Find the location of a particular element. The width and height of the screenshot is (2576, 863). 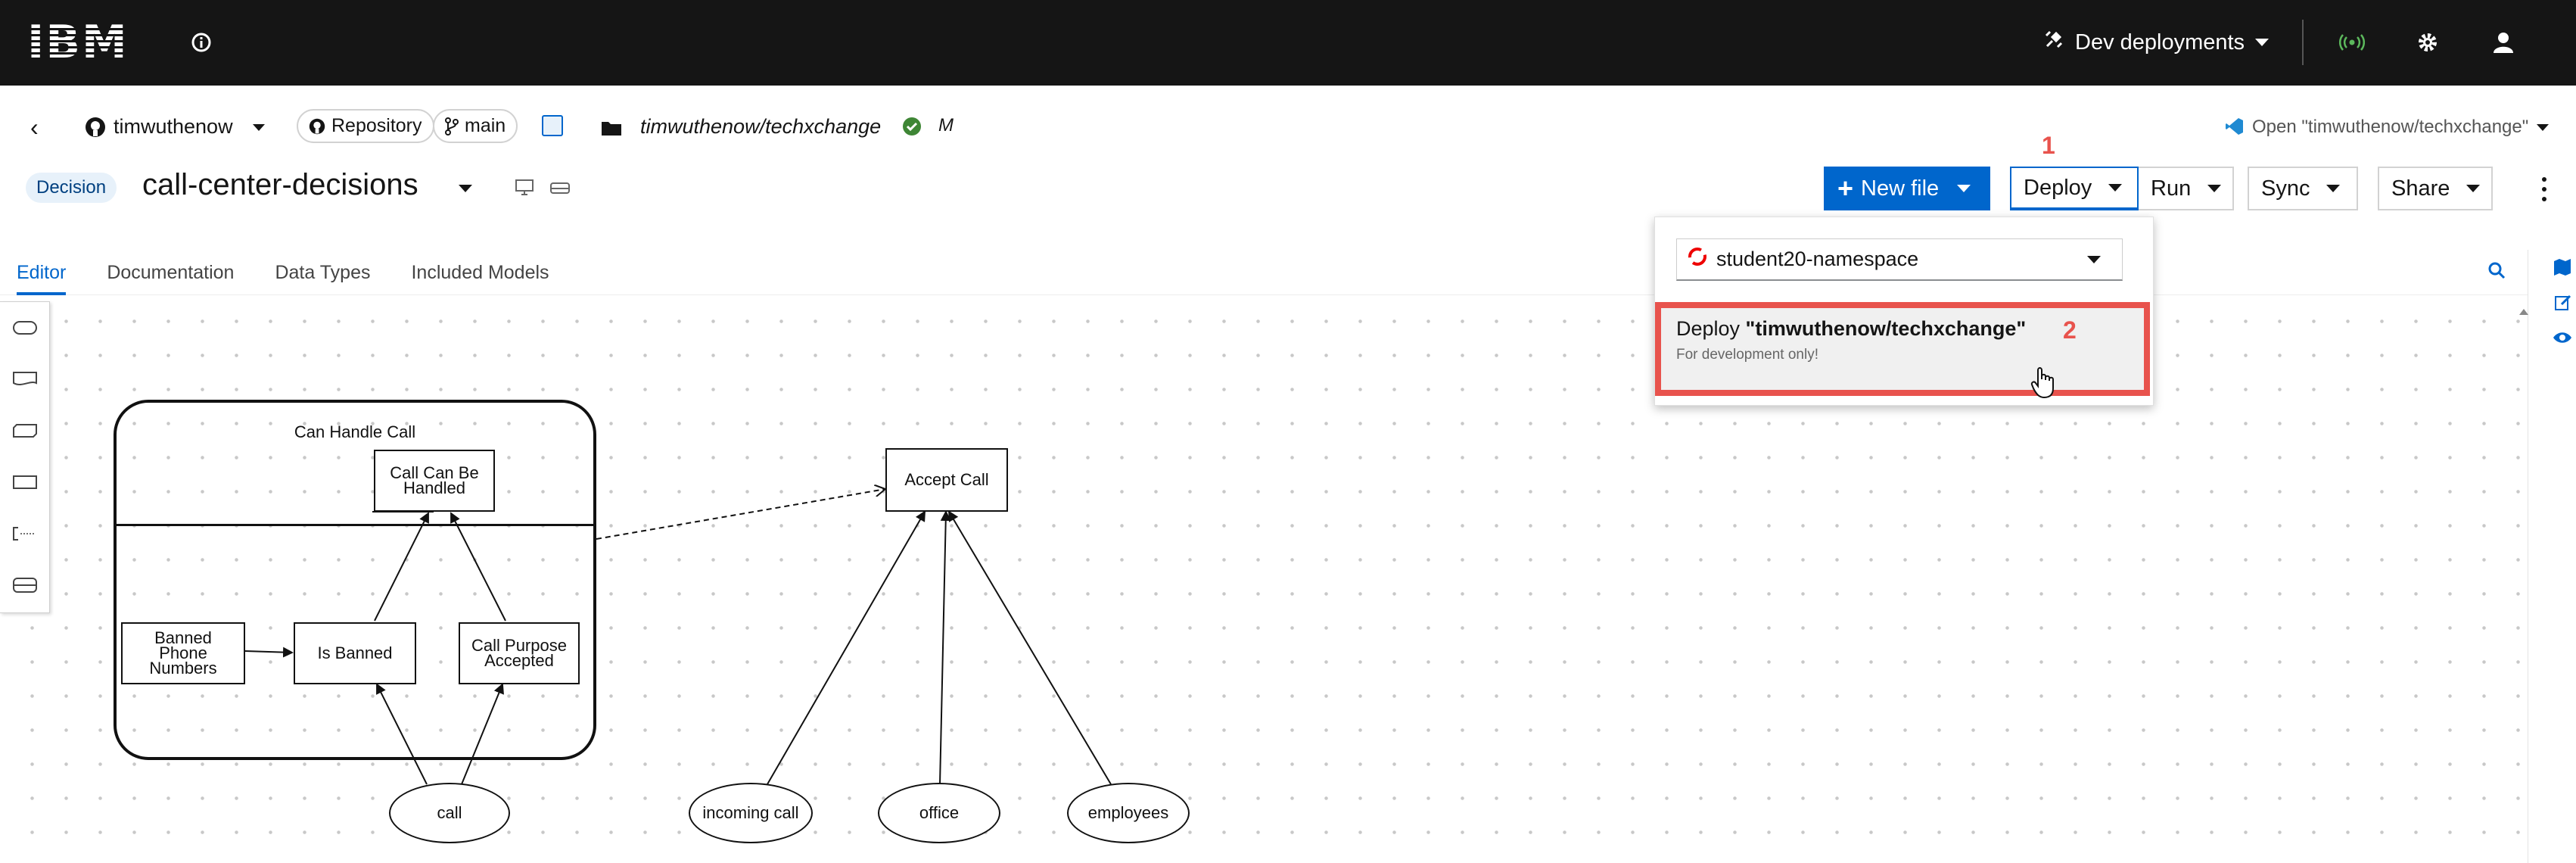

decision-shape-icon is located at coordinates (24, 482).